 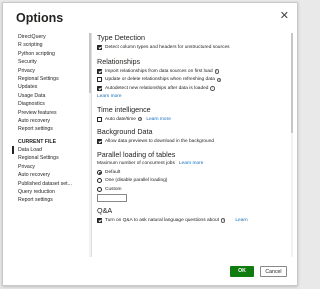 What do you see at coordinates (40, 18) in the screenshot?
I see `dialog-title: Options` at bounding box center [40, 18].